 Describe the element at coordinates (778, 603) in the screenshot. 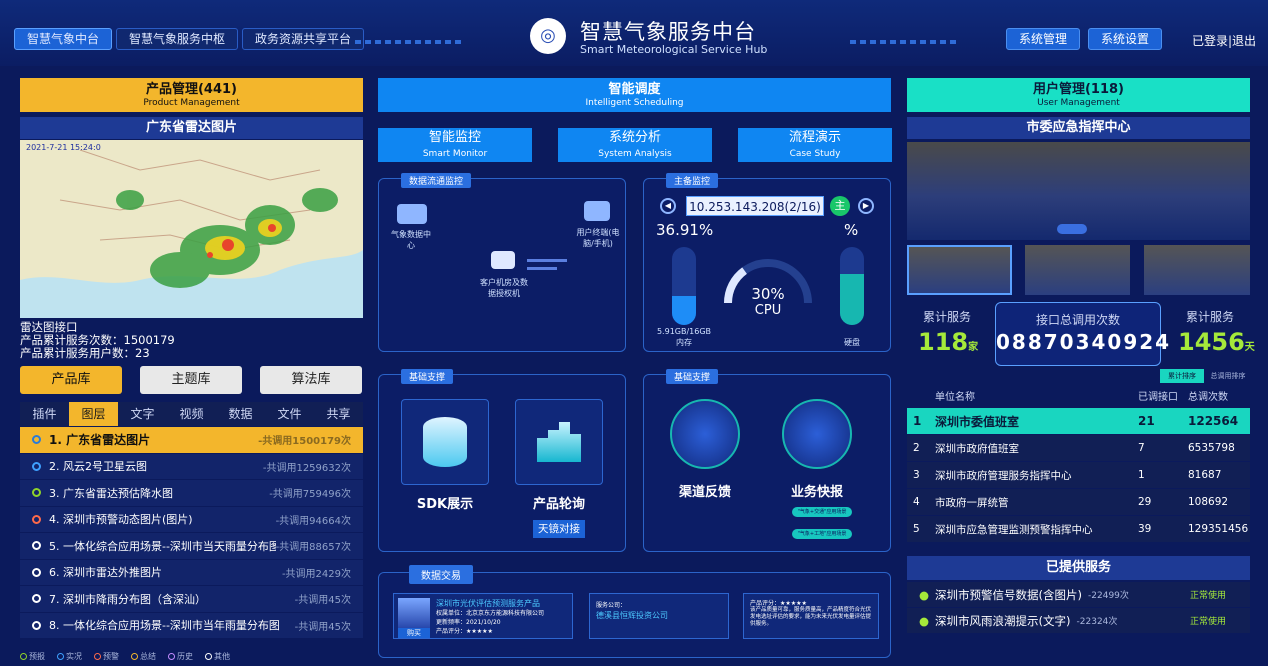

I see `trade-review-score: 产品评分：★★★★★` at that location.